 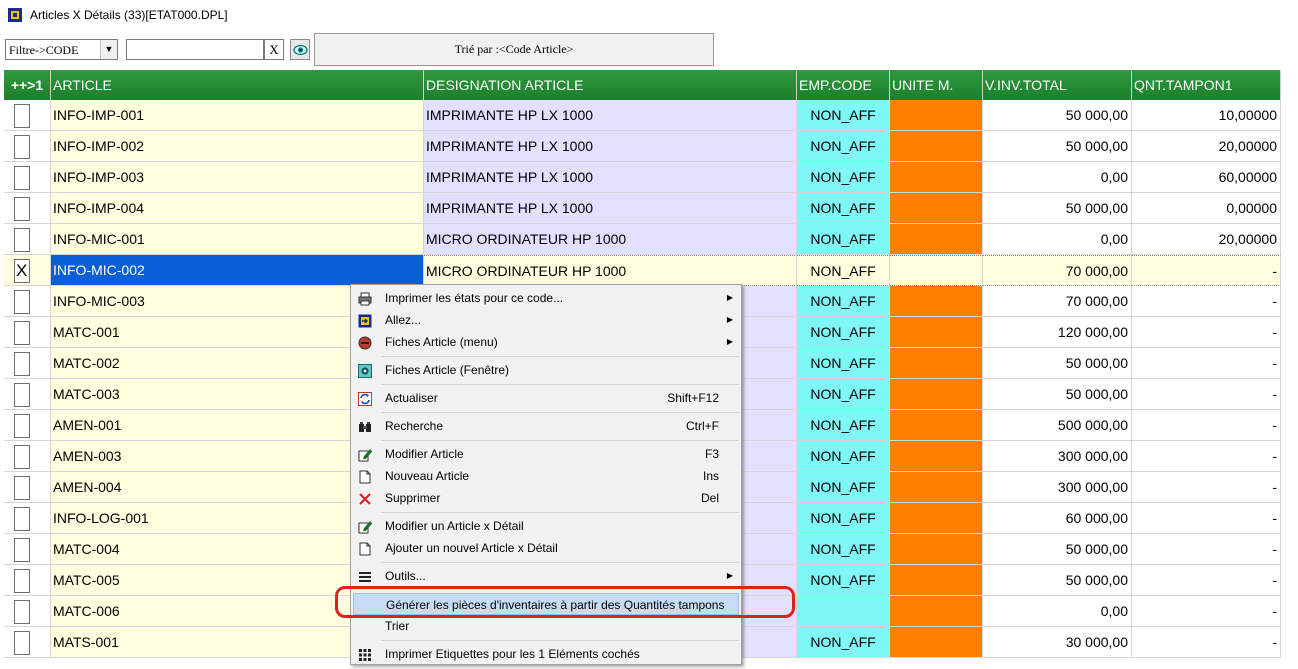 I want to click on menu-item: Fiches Article (menu) ▶, so click(x=546, y=342).